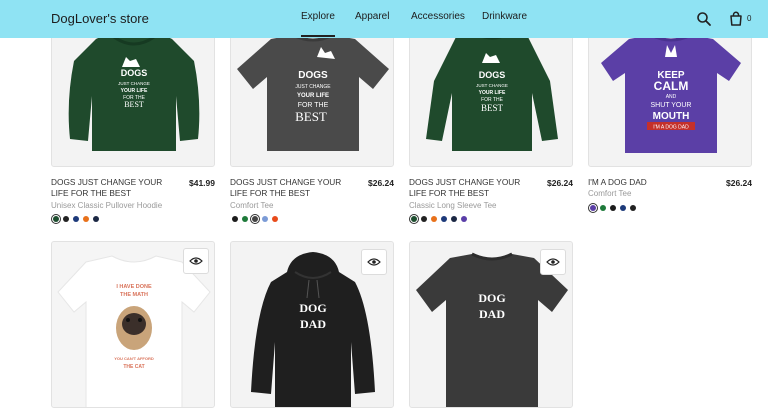  I want to click on nav-explore: Explore, so click(318, 24).